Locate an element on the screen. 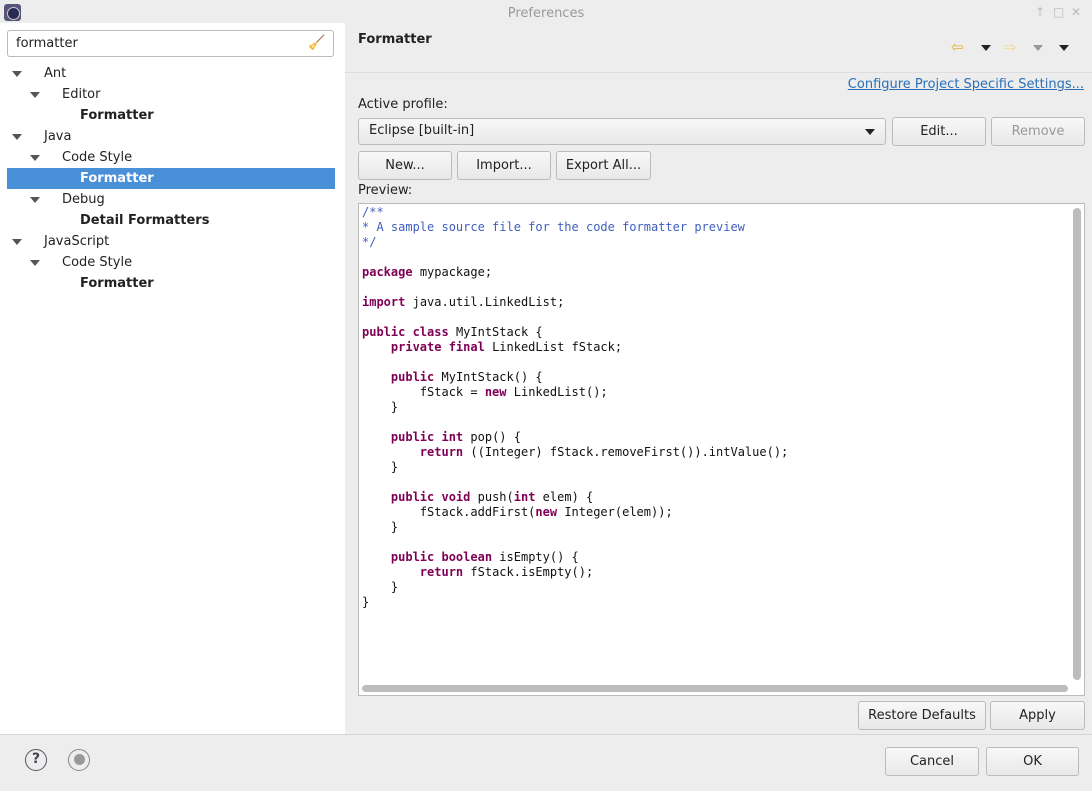 This screenshot has width=1092, height=791. code-token: MyIntStack() { is located at coordinates (492, 377).